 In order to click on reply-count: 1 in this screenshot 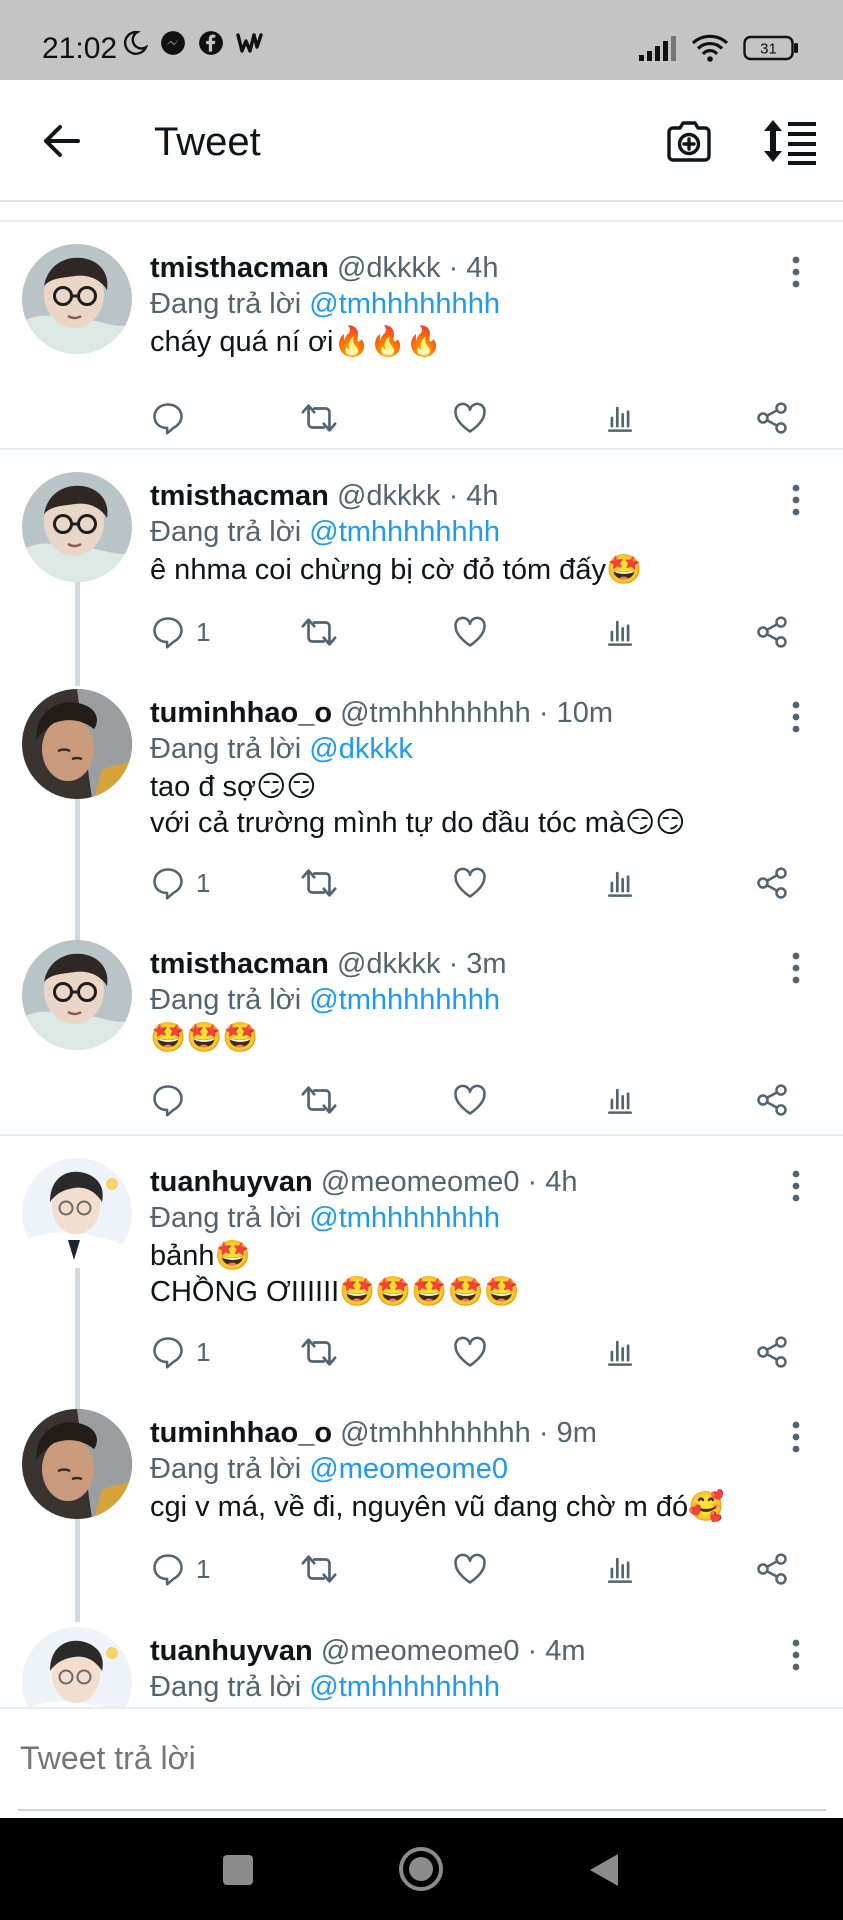, I will do `click(203, 1351)`.